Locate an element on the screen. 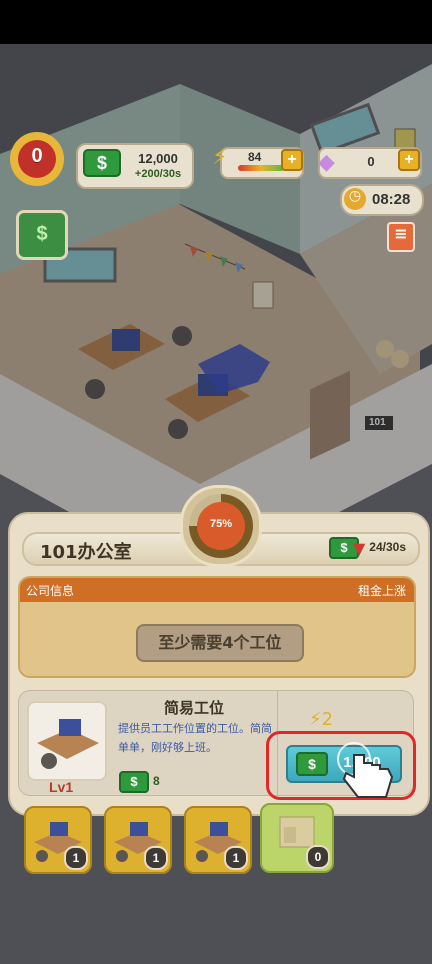 Image resolution: width=432 pixels, height=964 pixels. room-title: 101办公室 is located at coordinates (86, 552).